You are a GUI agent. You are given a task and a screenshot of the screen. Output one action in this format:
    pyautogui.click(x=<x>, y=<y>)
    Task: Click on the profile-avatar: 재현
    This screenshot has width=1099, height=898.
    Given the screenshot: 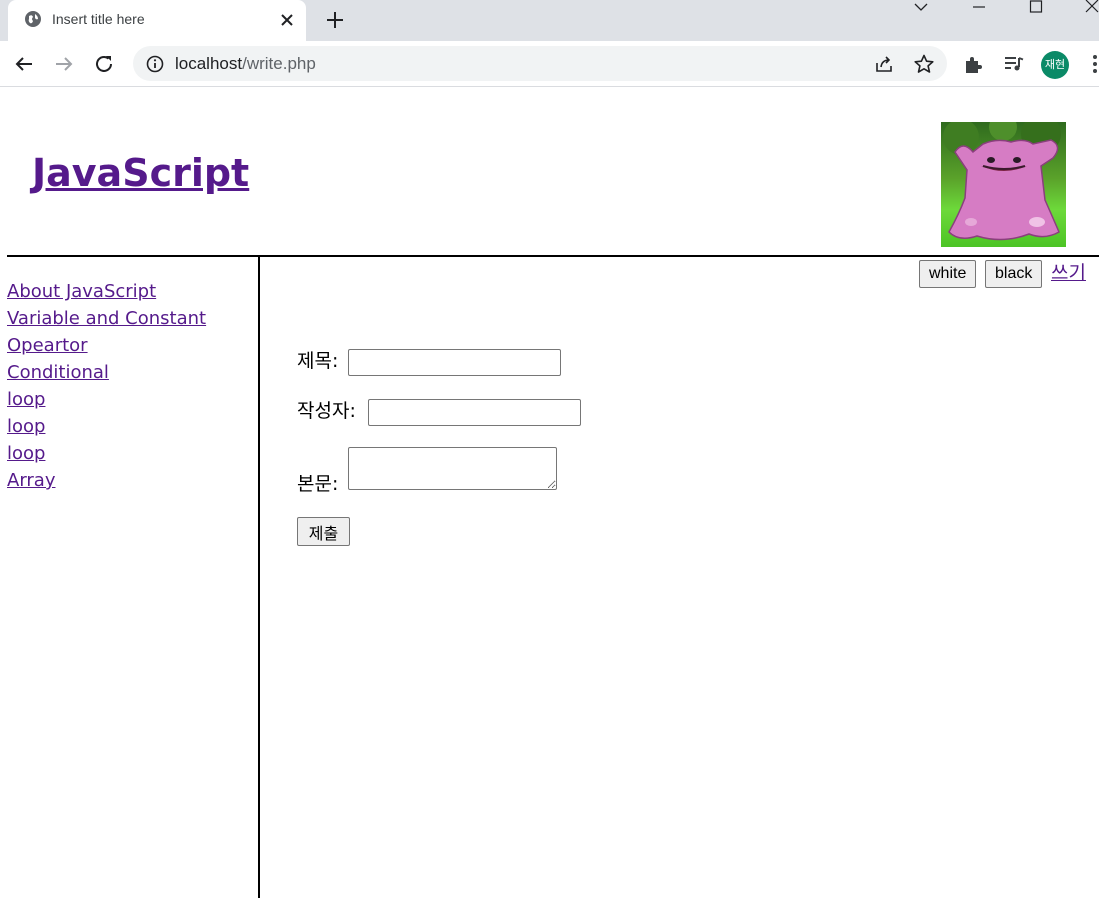 What is the action you would take?
    pyautogui.click(x=1055, y=65)
    